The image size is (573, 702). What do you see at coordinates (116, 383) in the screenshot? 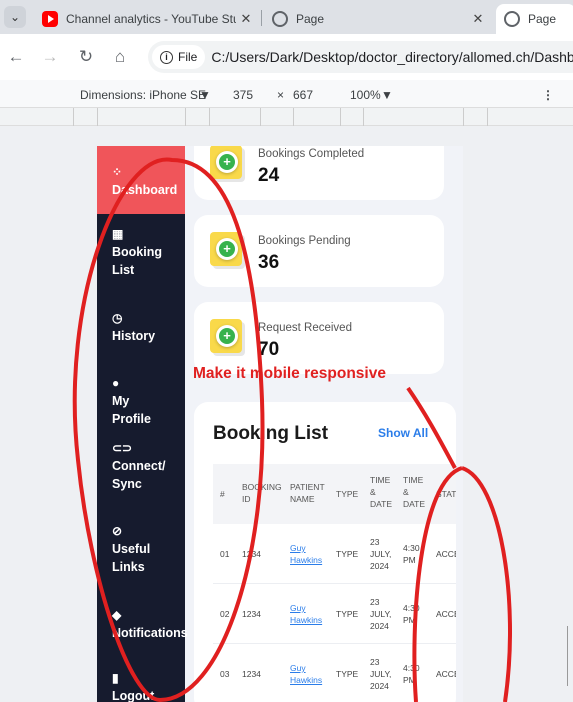
I see `user-icon: ●` at bounding box center [116, 383].